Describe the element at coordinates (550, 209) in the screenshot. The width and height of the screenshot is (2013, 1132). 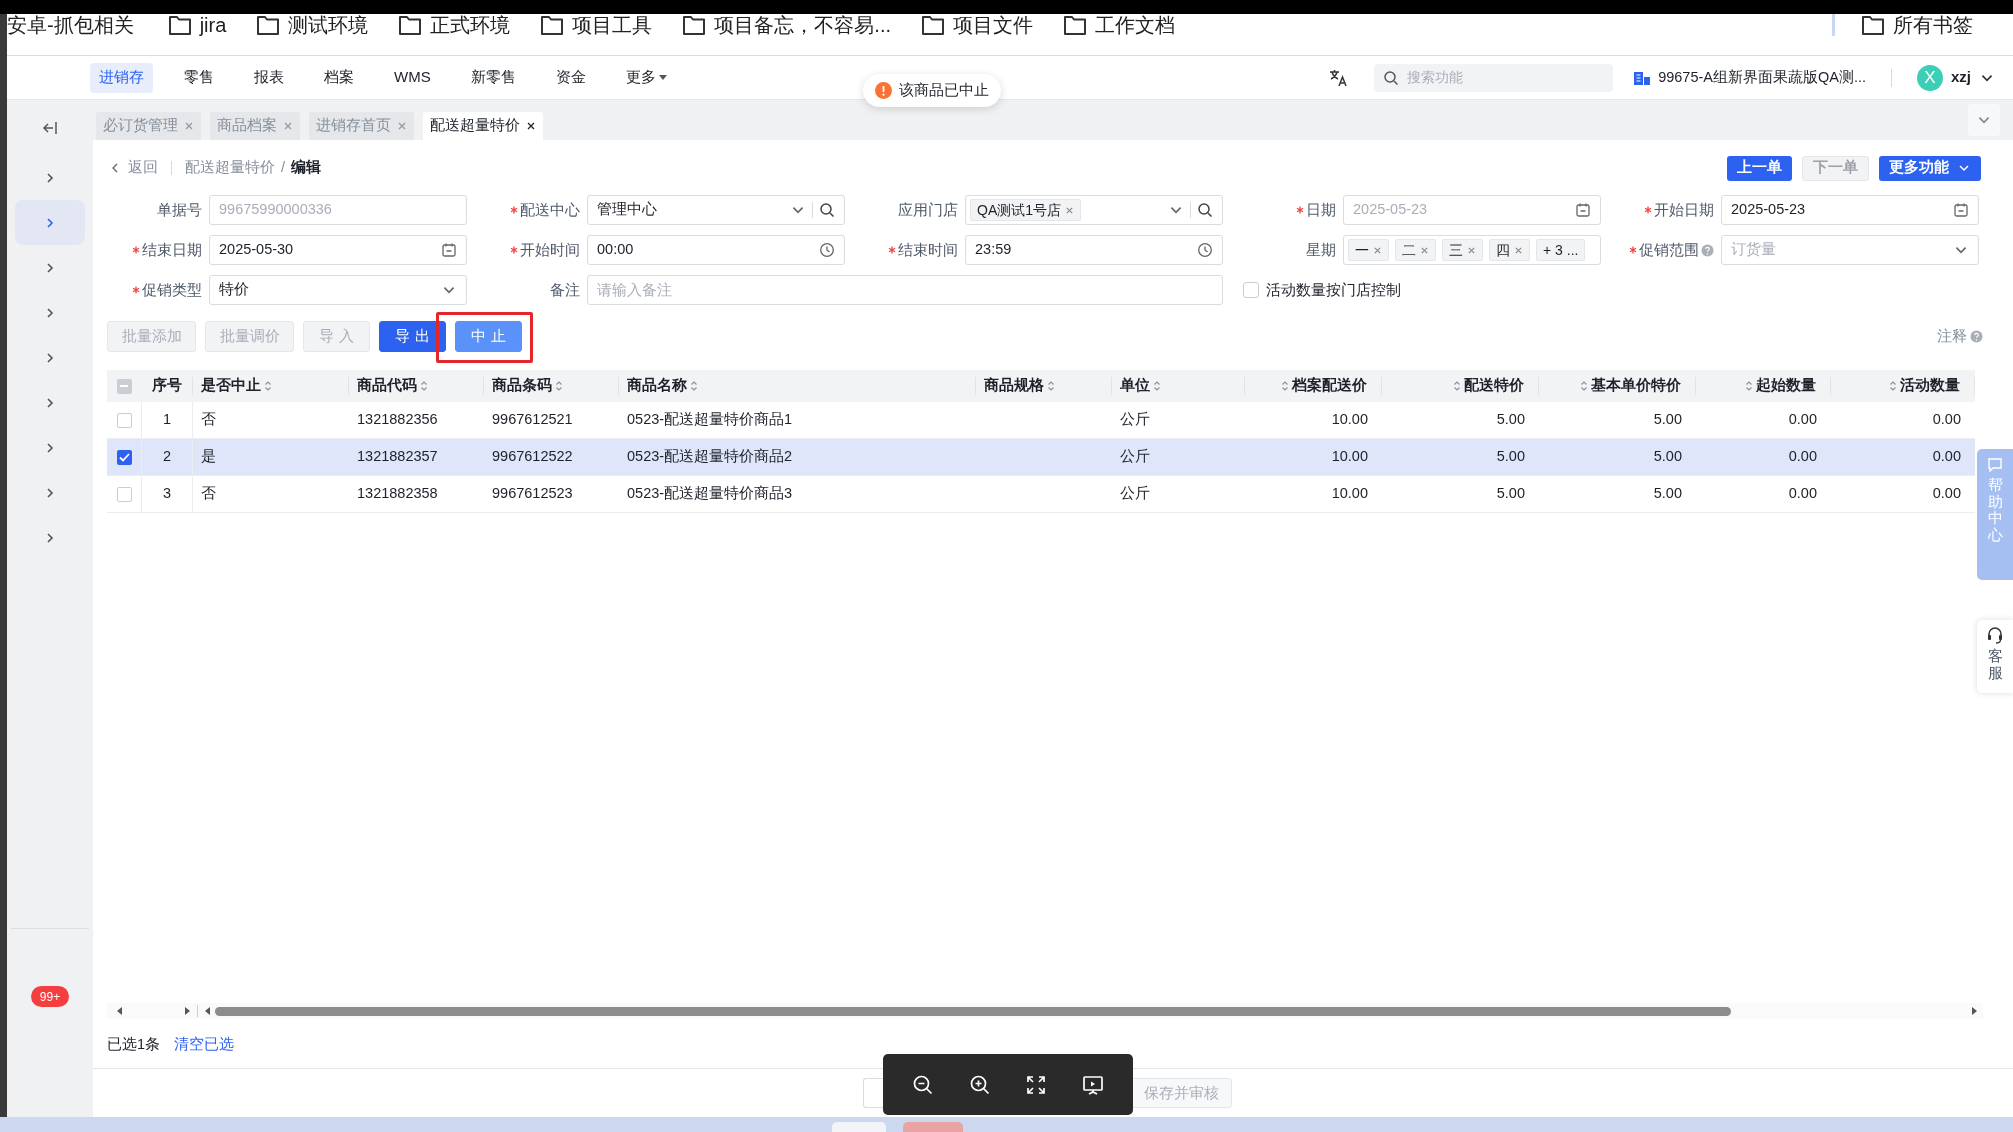
I see `field-label: 配送中心` at that location.